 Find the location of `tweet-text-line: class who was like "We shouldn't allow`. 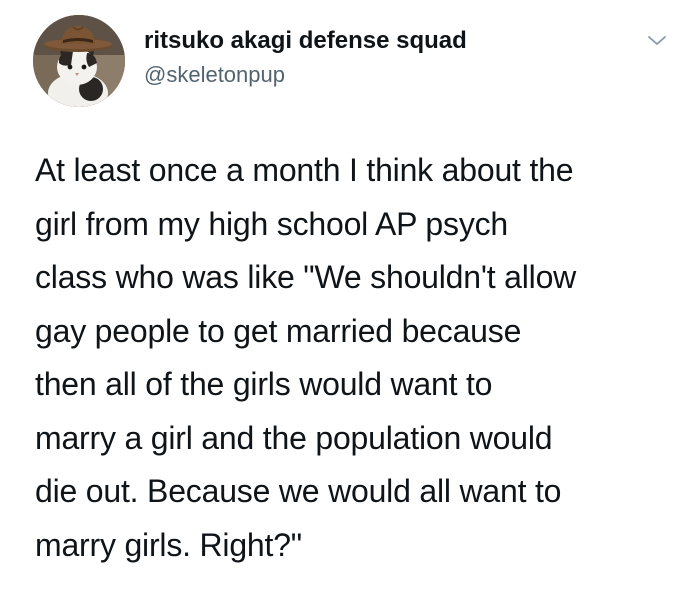

tweet-text-line: class who was like "We shouldn't allow is located at coordinates (306, 277).